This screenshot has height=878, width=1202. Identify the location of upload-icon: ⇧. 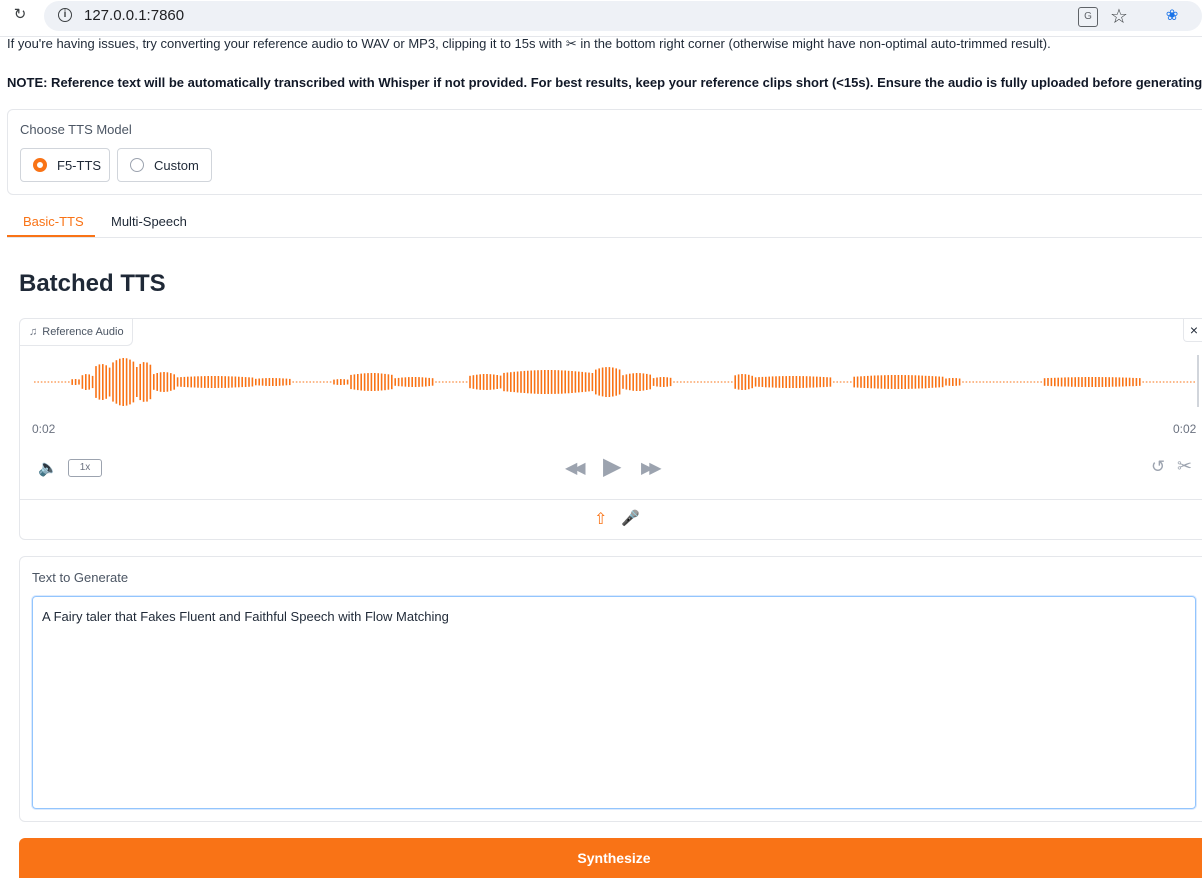
(600, 519).